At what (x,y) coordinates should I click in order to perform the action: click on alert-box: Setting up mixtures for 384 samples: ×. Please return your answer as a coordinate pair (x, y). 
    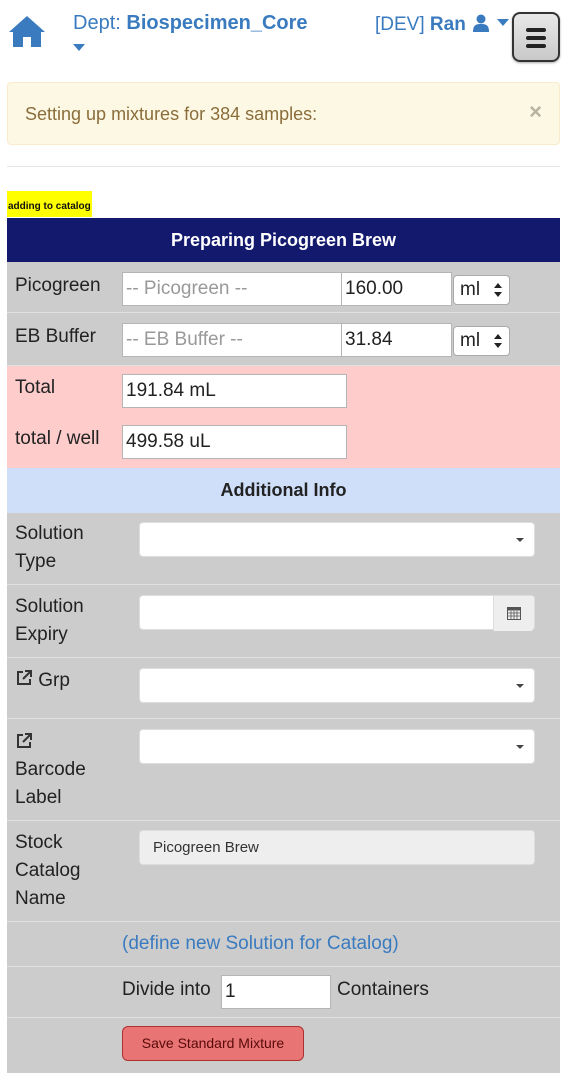
    Looking at the image, I should click on (283, 113).